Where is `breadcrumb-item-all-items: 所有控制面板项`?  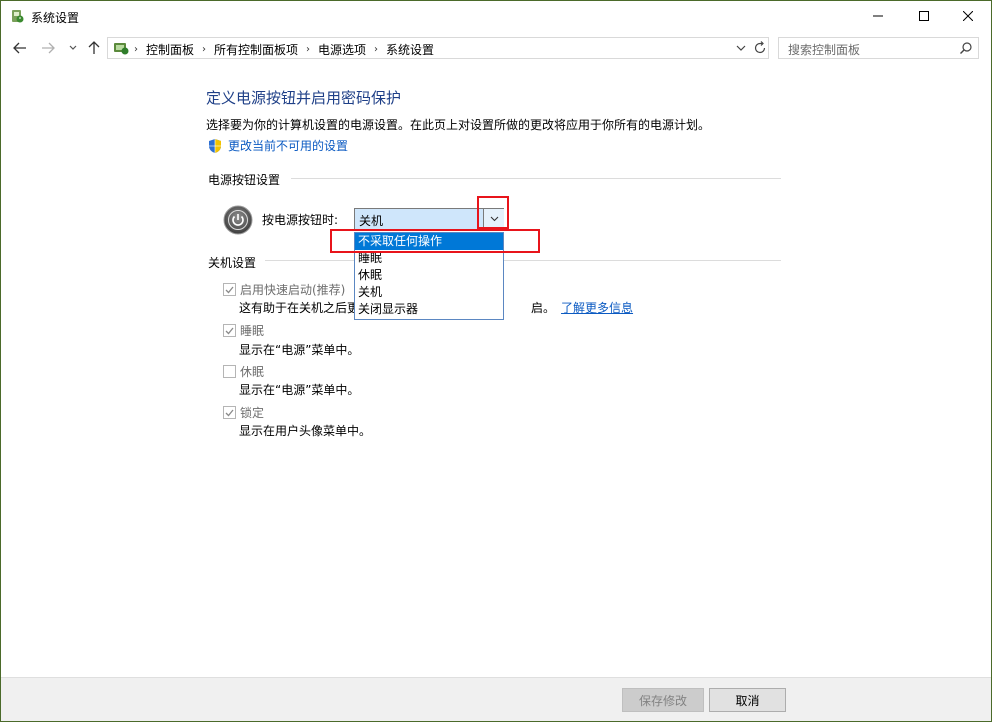 breadcrumb-item-all-items: 所有控制面板项 is located at coordinates (256, 49).